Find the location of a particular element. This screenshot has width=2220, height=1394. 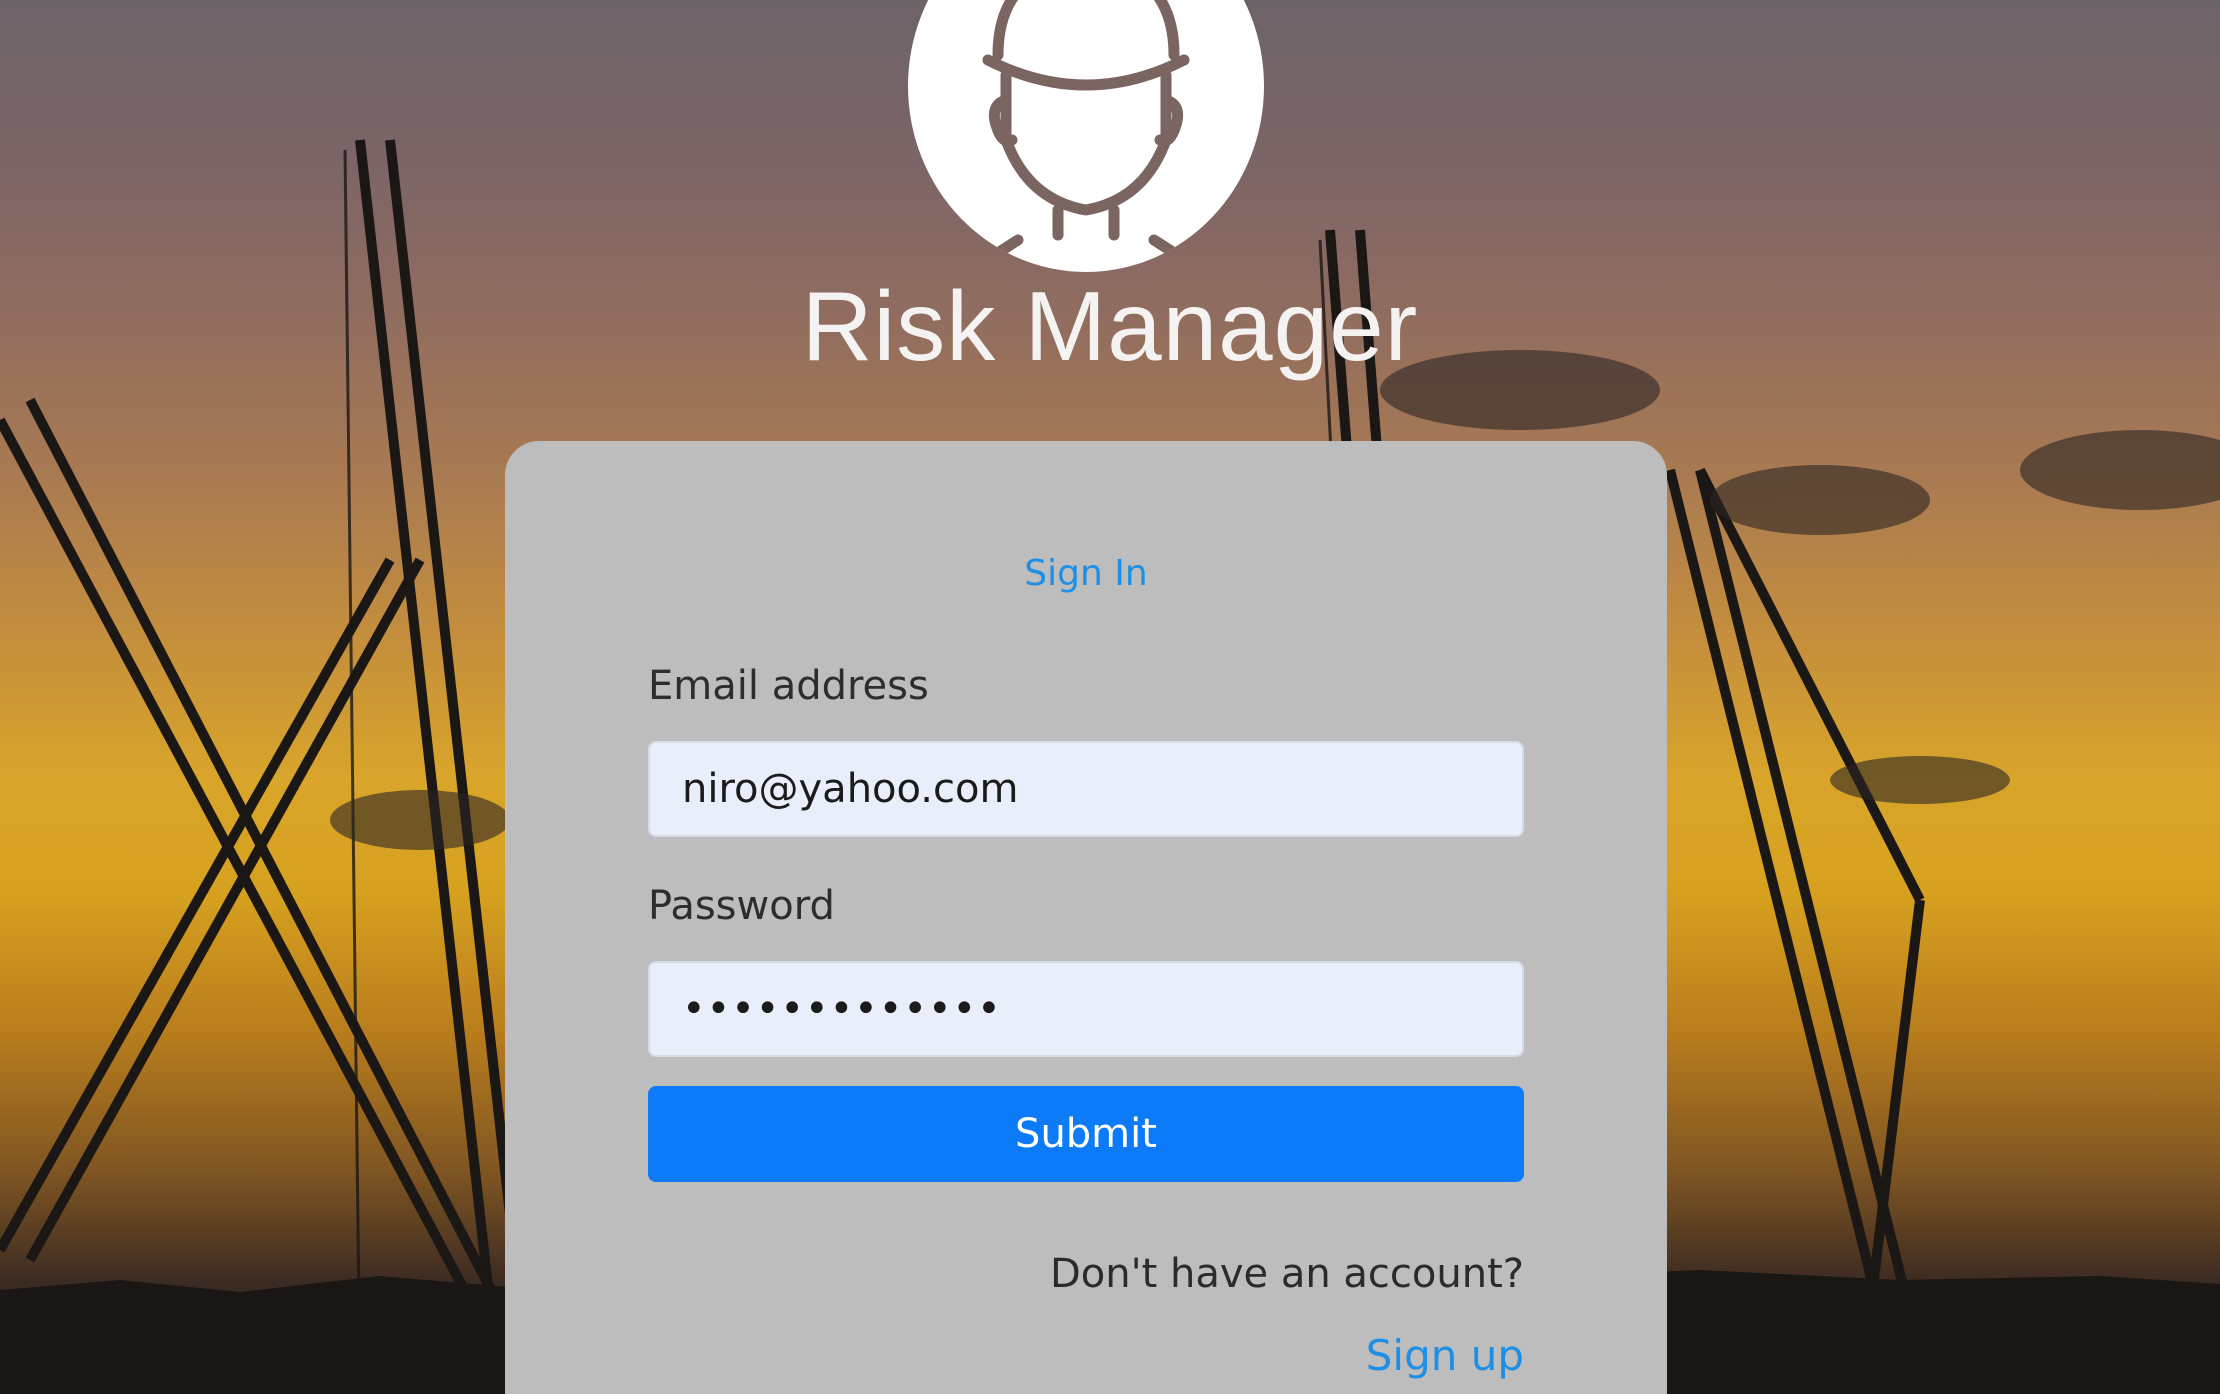

app-title: Risk Manager is located at coordinates (1110, 326).